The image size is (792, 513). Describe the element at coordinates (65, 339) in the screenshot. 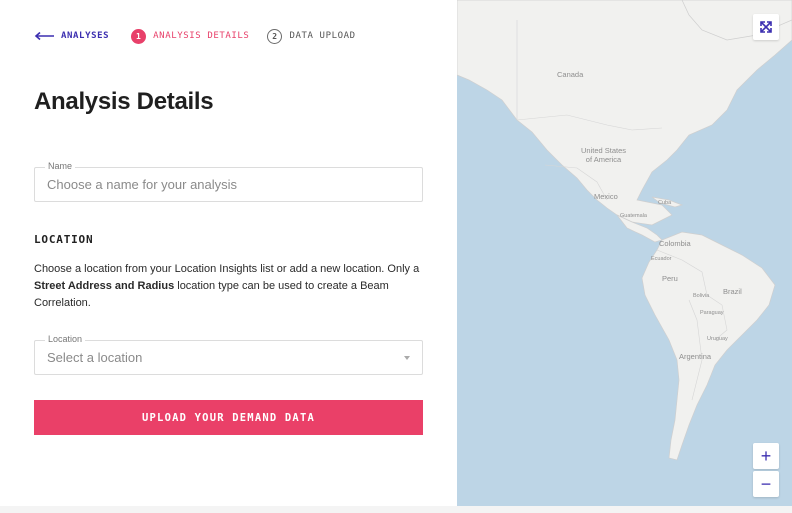

I see `location-field-label: Location` at that location.